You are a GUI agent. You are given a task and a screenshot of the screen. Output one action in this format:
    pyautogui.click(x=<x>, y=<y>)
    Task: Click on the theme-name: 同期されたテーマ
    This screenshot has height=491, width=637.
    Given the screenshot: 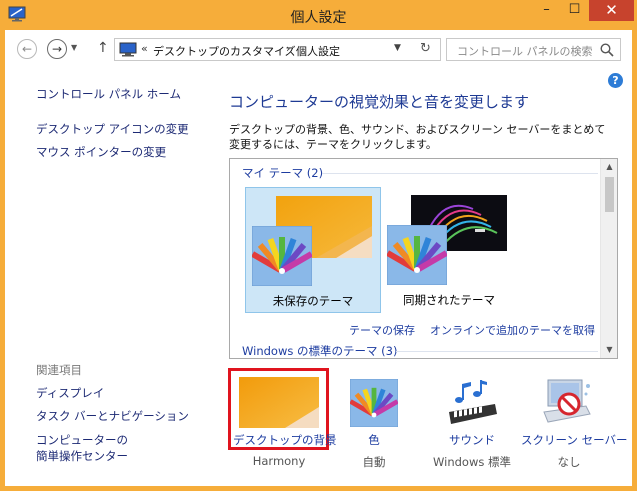 What is the action you would take?
    pyautogui.click(x=449, y=300)
    